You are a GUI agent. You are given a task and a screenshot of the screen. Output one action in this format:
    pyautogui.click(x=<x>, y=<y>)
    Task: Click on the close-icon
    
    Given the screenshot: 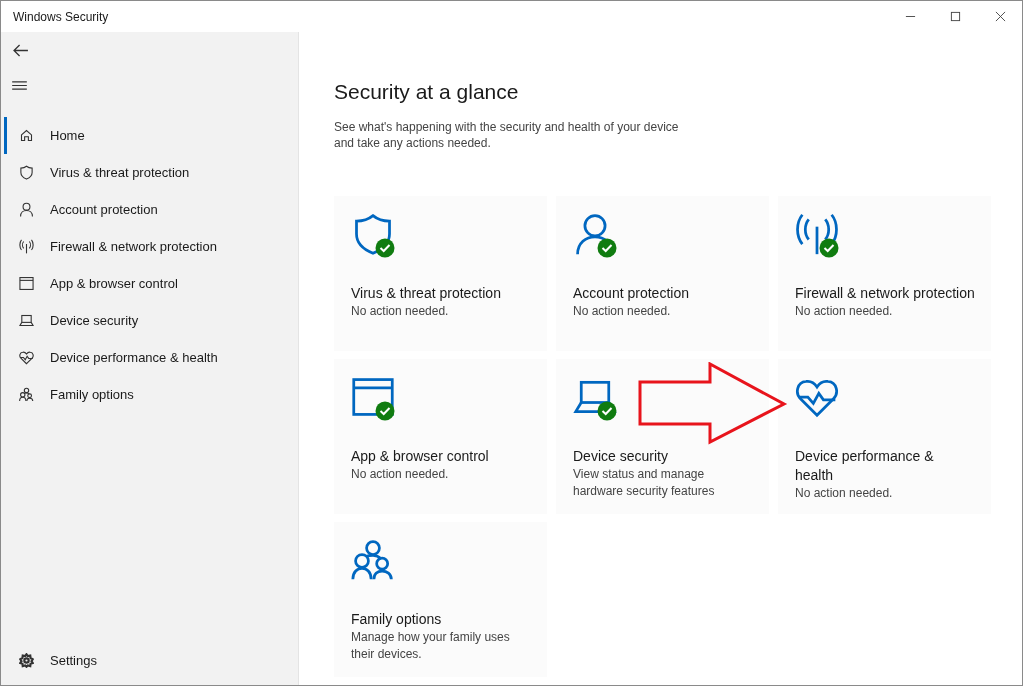 What is the action you would take?
    pyautogui.click(x=1000, y=16)
    